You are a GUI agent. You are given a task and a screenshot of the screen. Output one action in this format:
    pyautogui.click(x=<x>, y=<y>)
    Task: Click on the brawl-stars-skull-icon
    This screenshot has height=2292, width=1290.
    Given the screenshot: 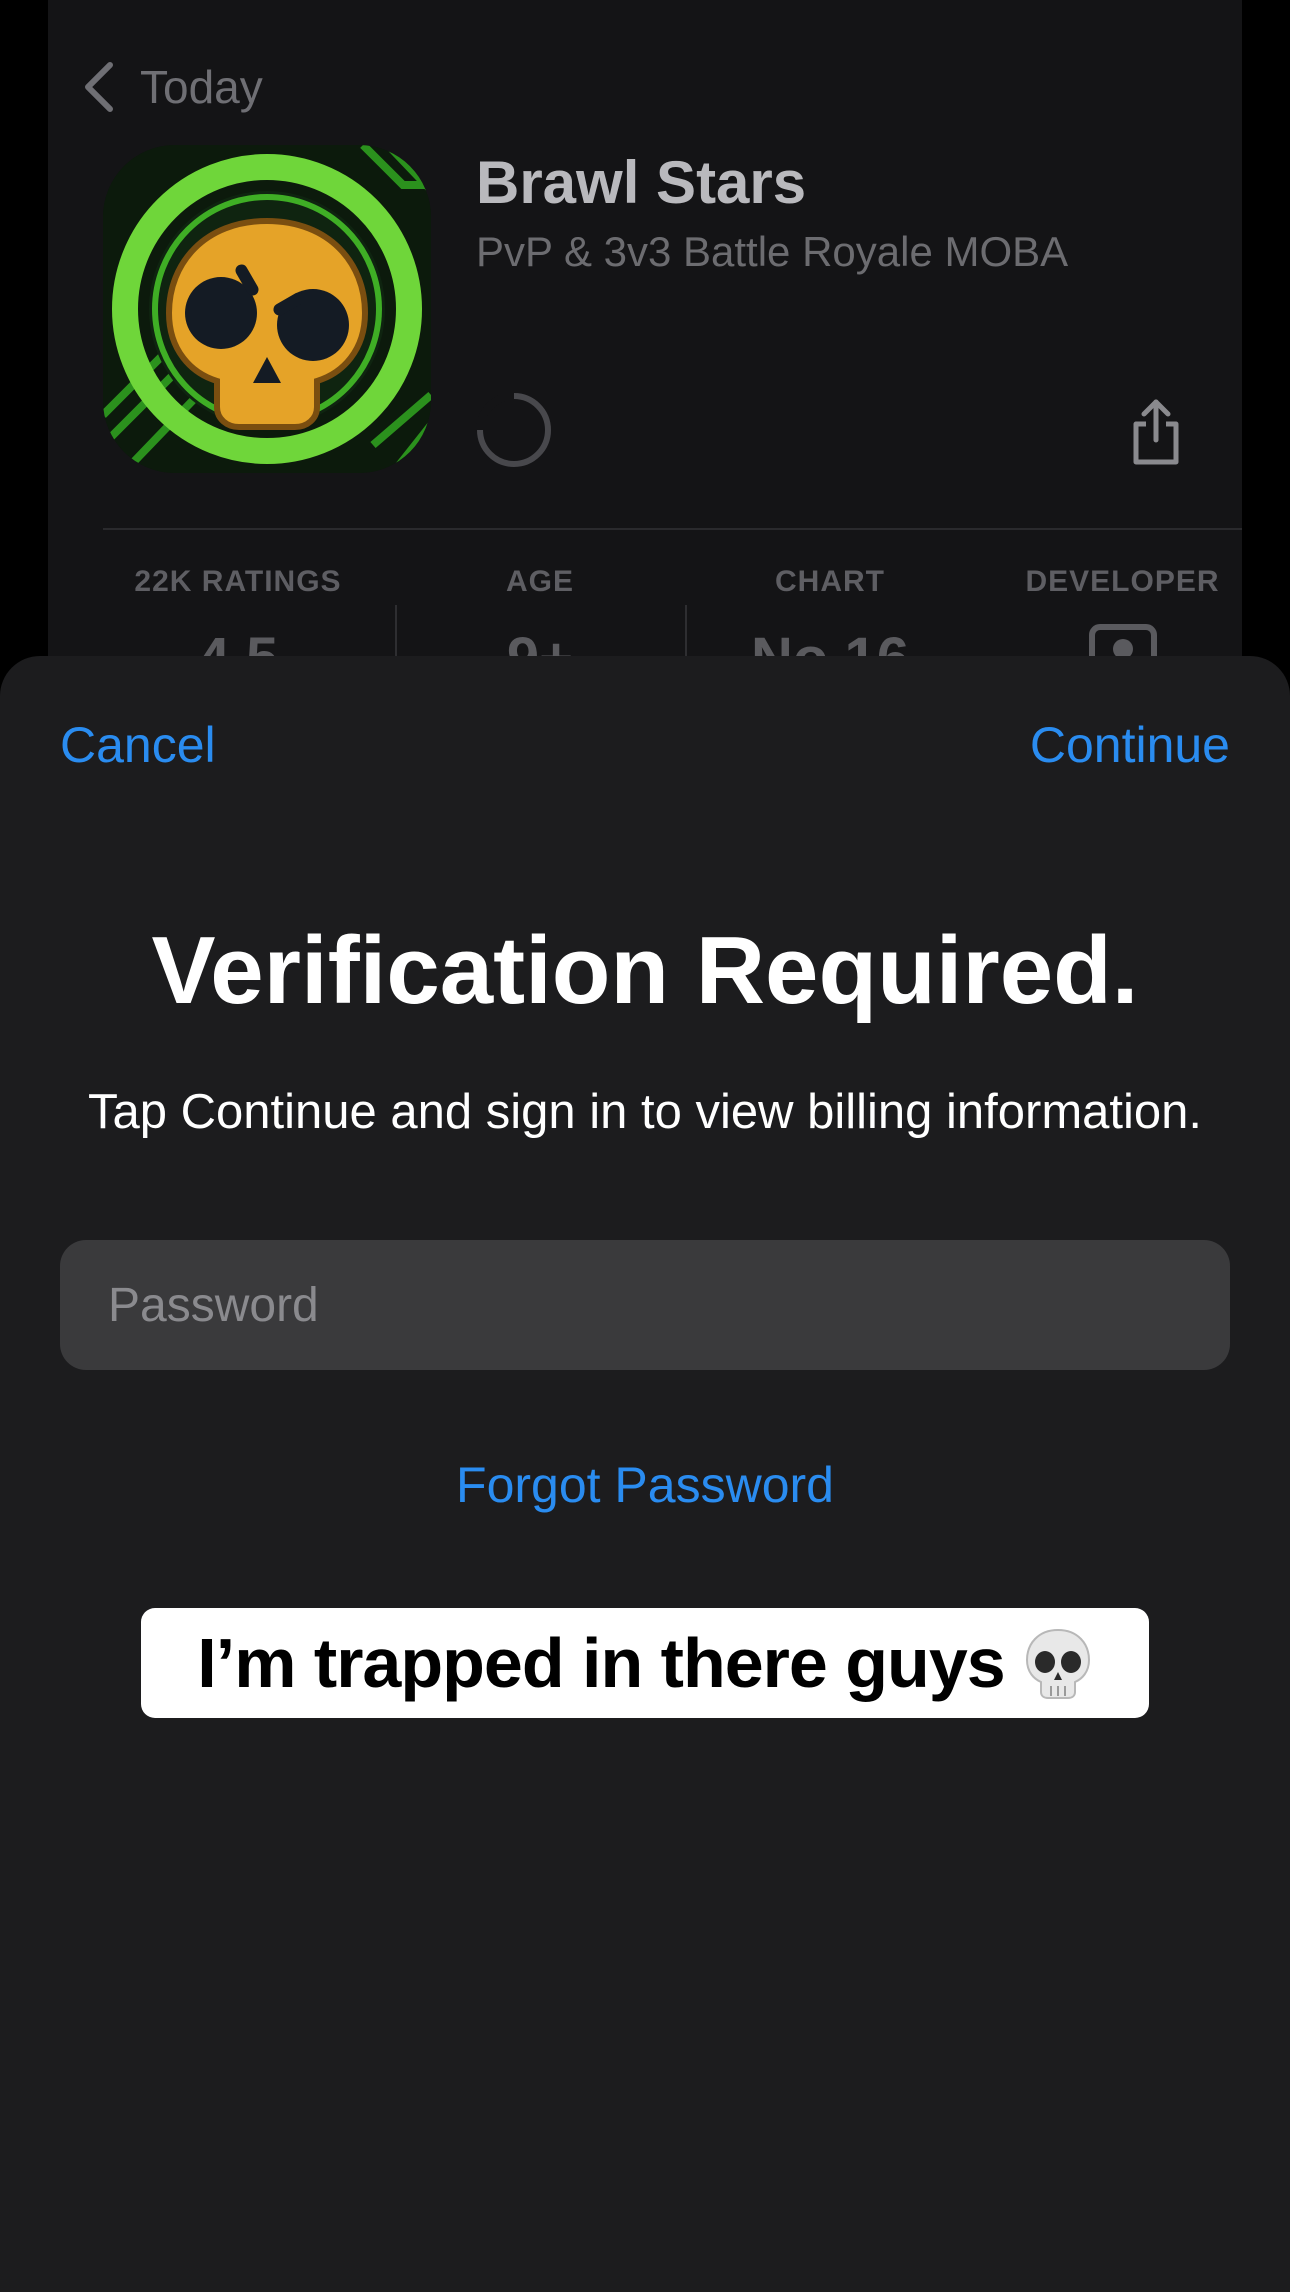 What is the action you would take?
    pyautogui.click(x=267, y=309)
    